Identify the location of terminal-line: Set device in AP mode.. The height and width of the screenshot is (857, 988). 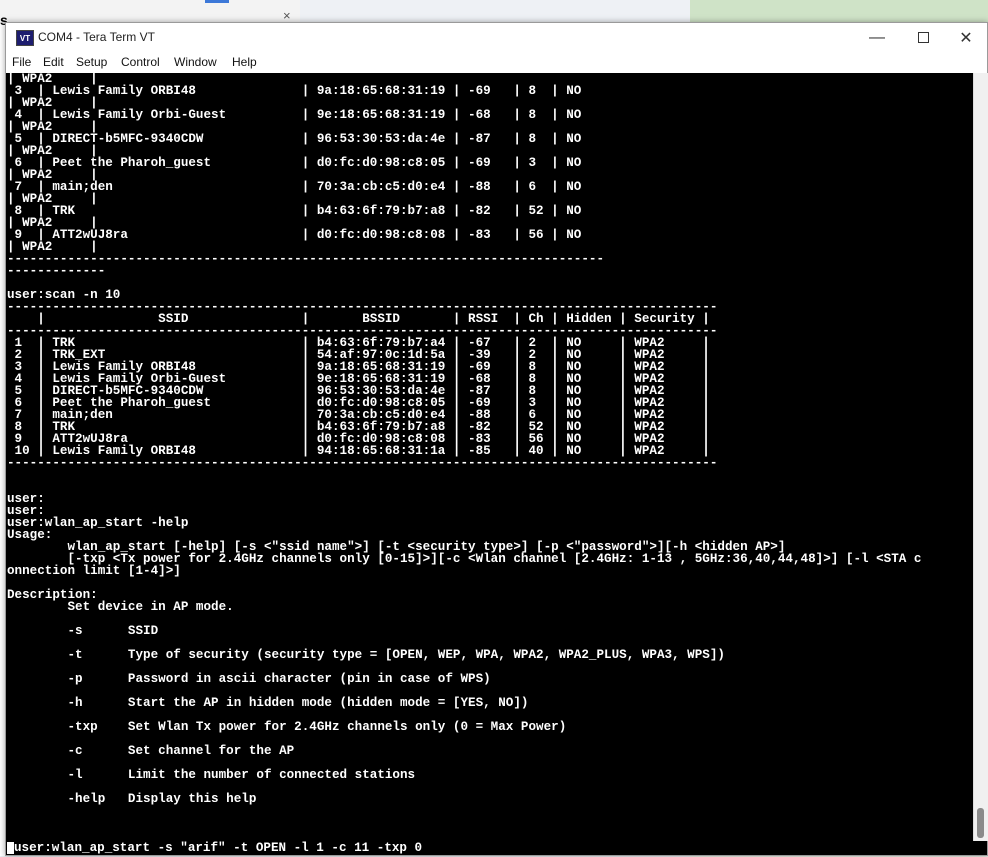
(150, 607).